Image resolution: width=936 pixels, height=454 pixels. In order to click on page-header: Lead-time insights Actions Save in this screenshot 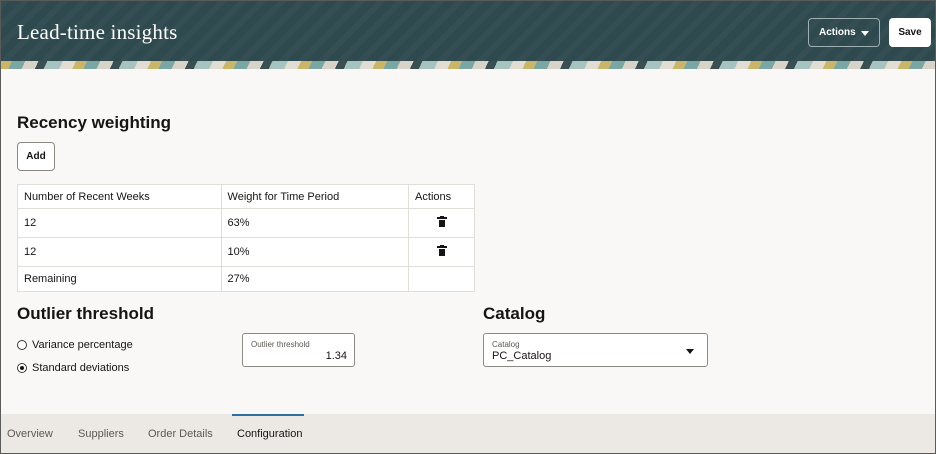, I will do `click(468, 35)`.